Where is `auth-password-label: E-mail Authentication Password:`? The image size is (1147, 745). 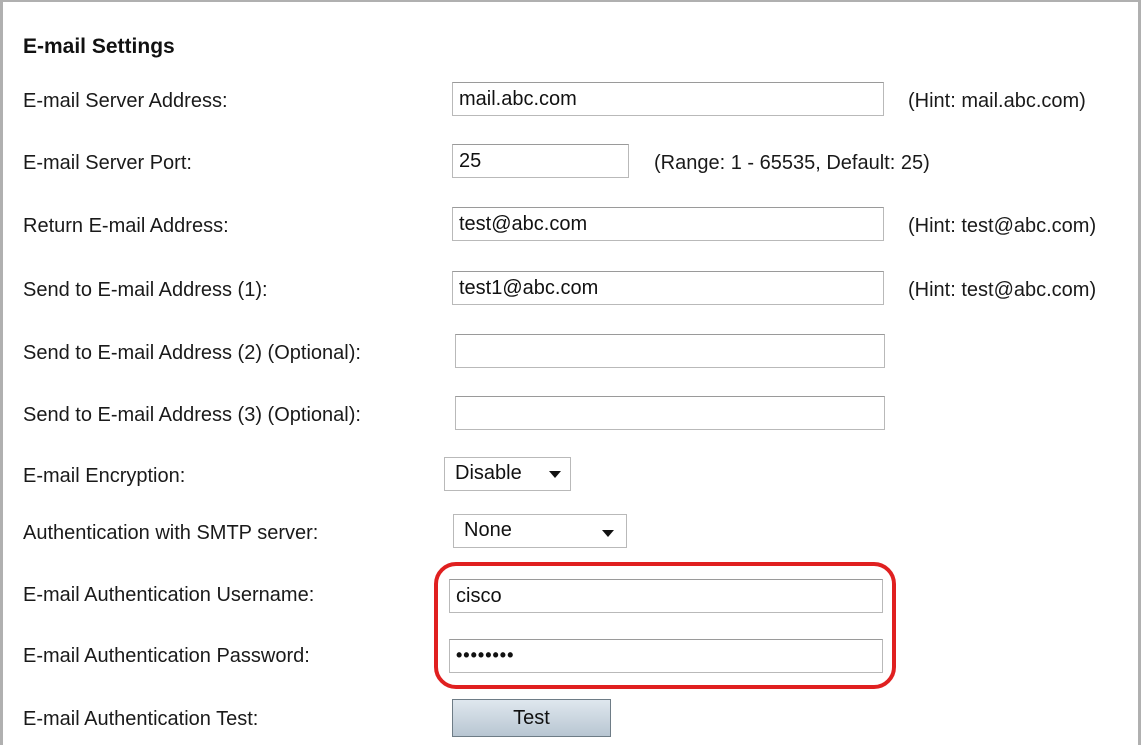
auth-password-label: E-mail Authentication Password: is located at coordinates (166, 656).